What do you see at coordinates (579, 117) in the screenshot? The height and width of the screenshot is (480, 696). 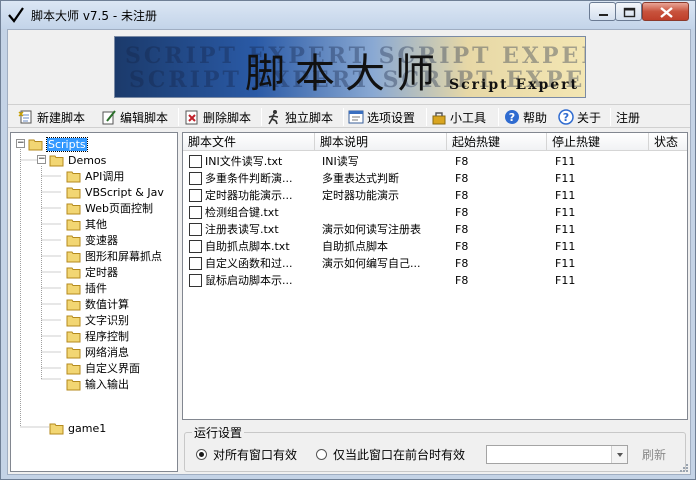 I see `about-button: ? 关于` at bounding box center [579, 117].